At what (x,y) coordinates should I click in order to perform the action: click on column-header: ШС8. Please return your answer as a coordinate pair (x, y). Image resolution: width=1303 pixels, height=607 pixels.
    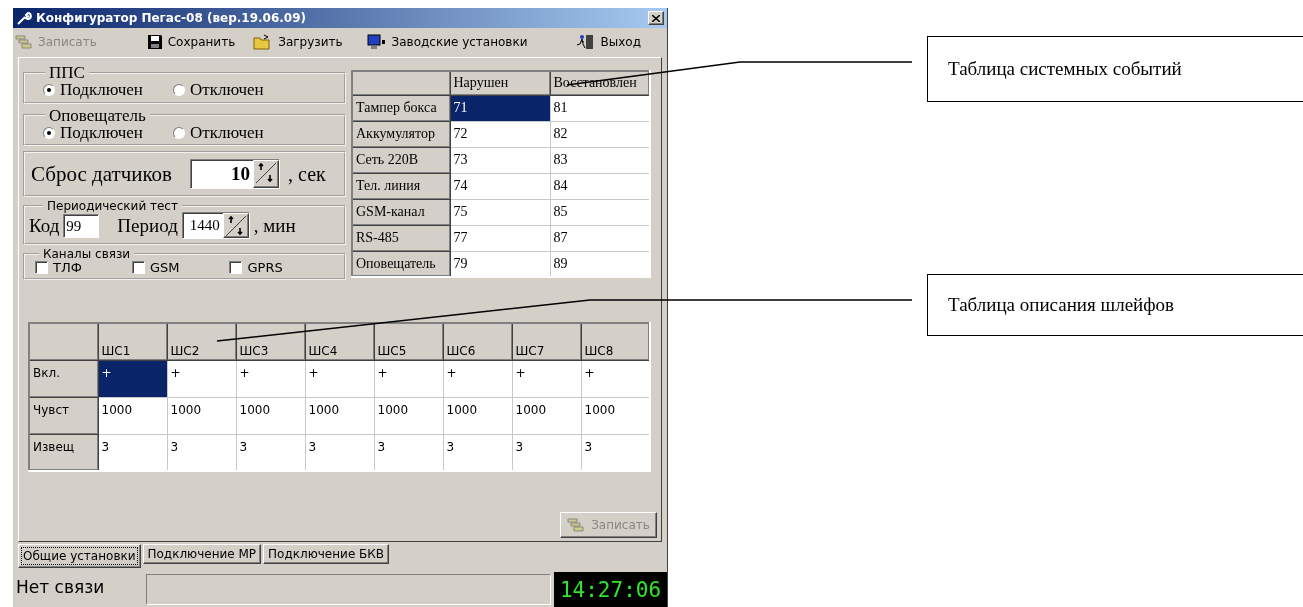
    Looking at the image, I should click on (615, 342).